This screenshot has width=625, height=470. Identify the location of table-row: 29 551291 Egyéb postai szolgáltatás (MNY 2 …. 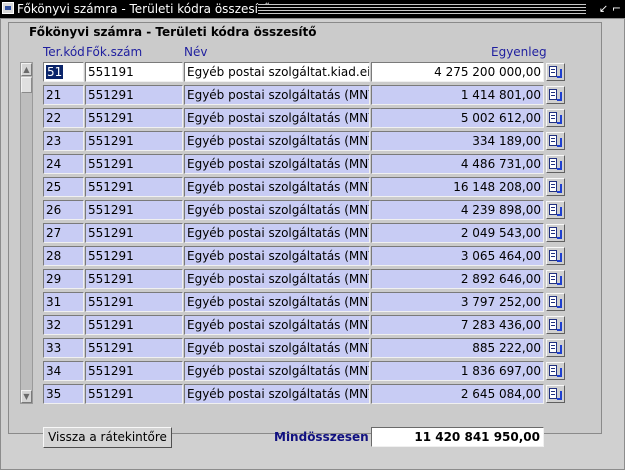
(300, 279).